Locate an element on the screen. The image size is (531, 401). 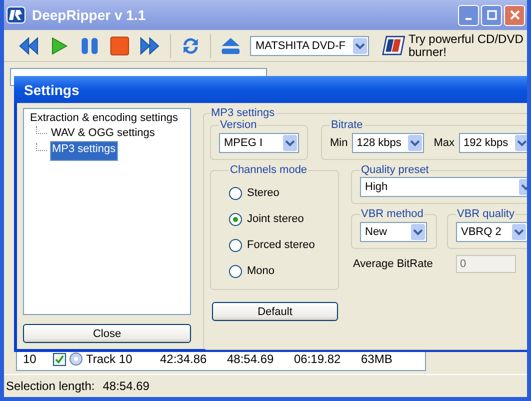
window-title: DeepRipper v 1.1 is located at coordinates (89, 15).